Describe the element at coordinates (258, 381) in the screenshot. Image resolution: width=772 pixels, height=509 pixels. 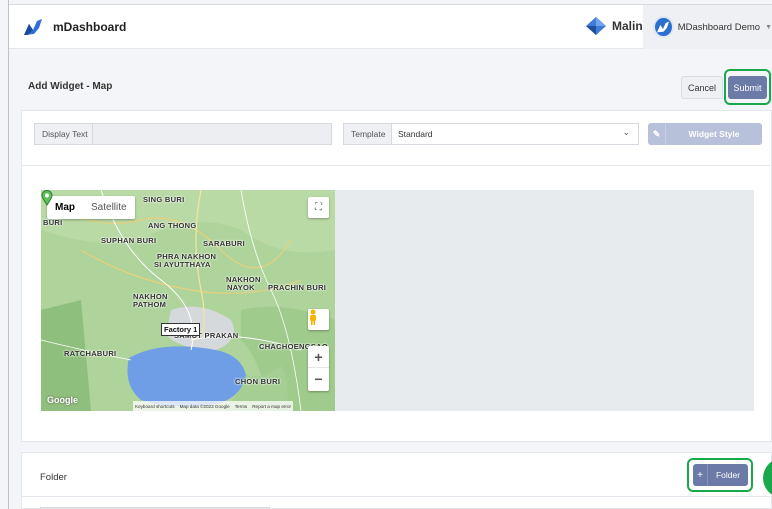
I see `map-label: CHON BURI` at that location.